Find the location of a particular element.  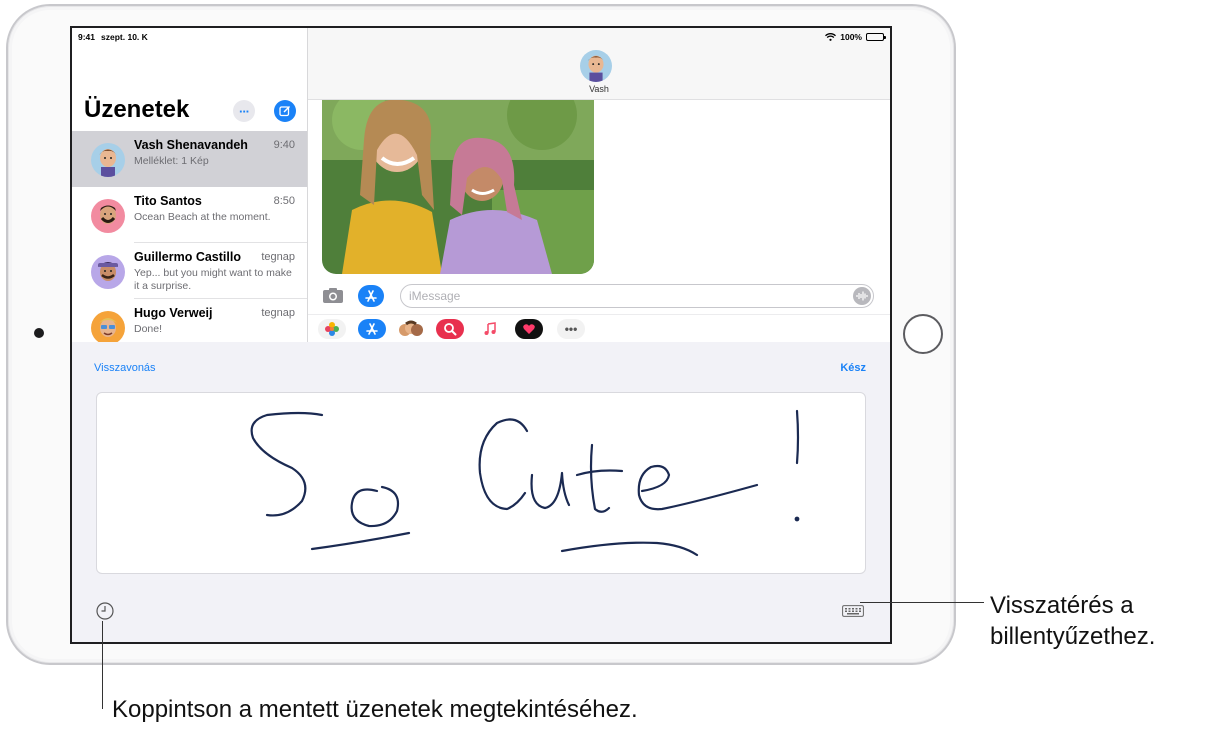

list-item: Vash Shenavandeh 9:40 Melléklet: 1 Kép is located at coordinates (189, 159).